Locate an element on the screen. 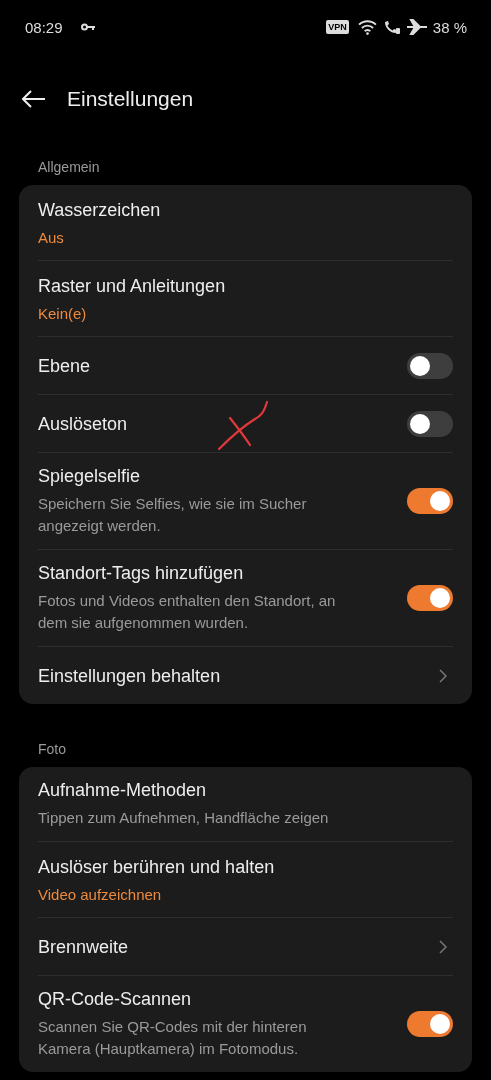 The width and height of the screenshot is (491, 1080). settings-row: Aufnahme-Methoden Tippen zum Aufnehmen, Handfläche zeigen is located at coordinates (245, 804).